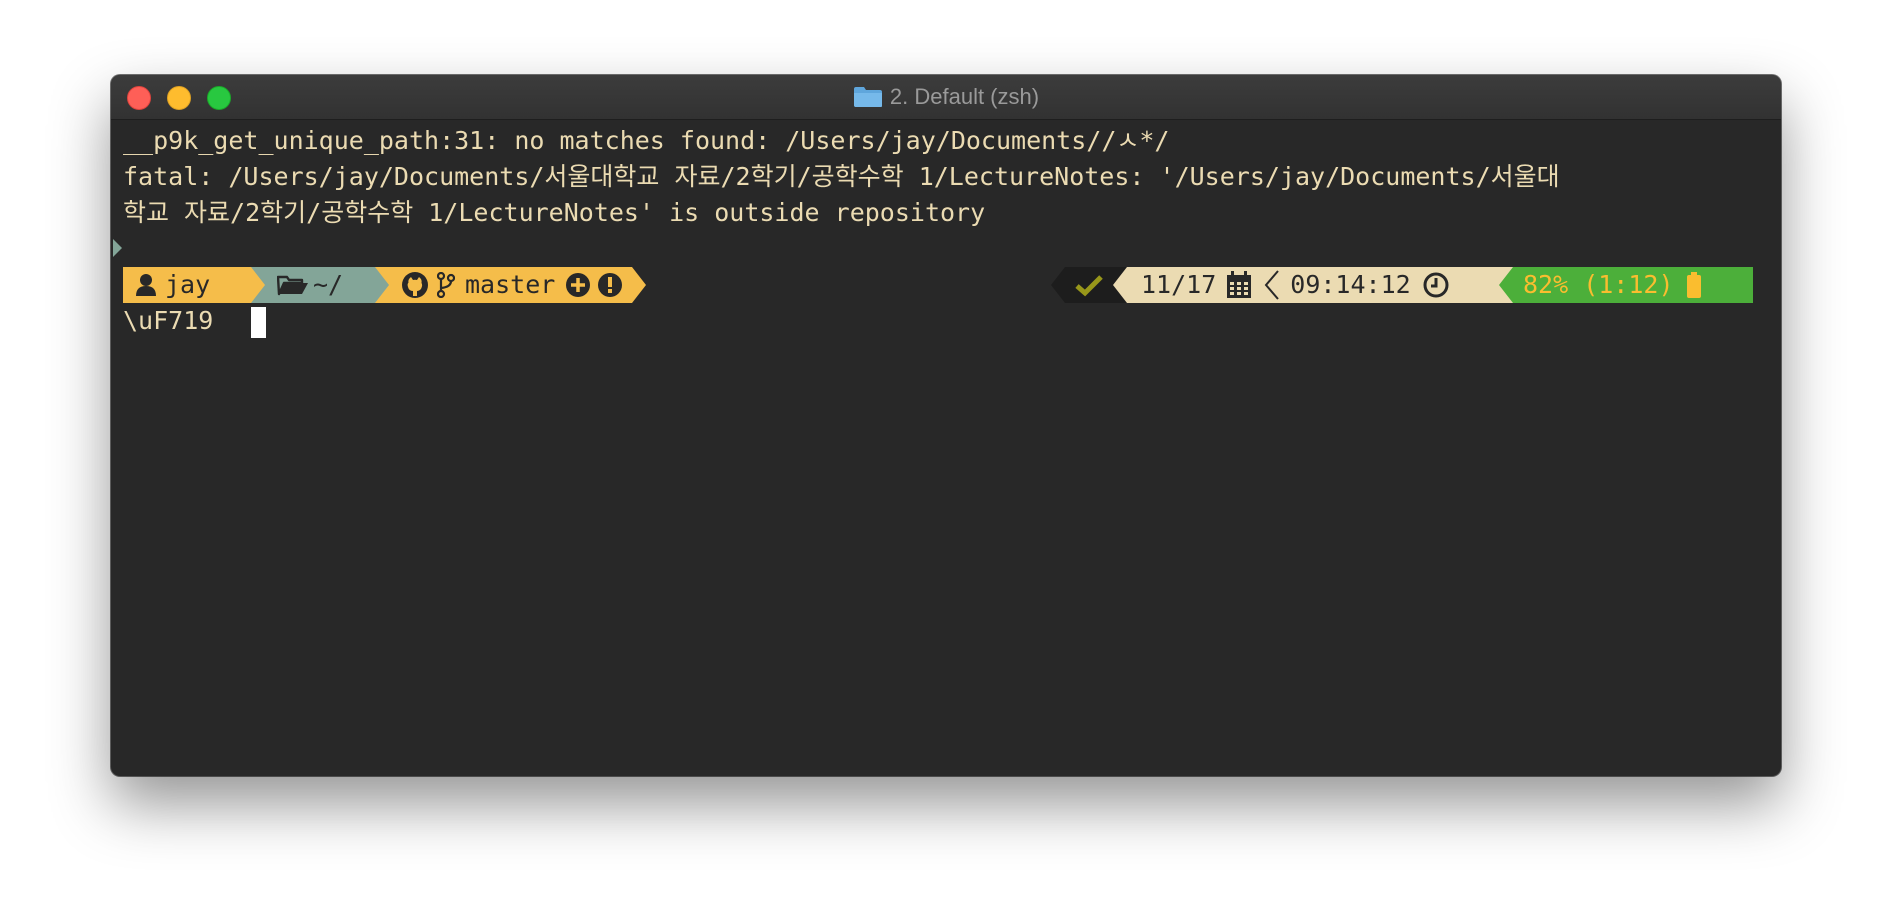  I want to click on prompt-date: 11/17, so click(1179, 284).